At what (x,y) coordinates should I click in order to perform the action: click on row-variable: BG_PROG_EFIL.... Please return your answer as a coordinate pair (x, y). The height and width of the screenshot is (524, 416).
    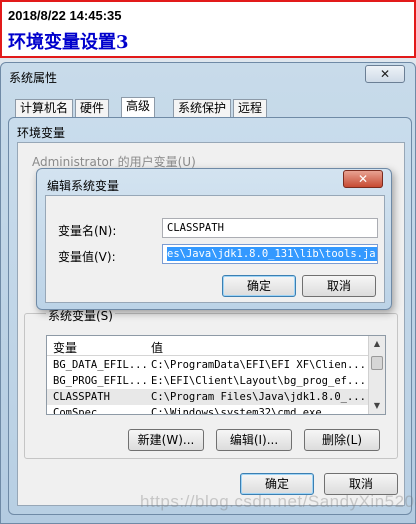
    Looking at the image, I should click on (100, 381).